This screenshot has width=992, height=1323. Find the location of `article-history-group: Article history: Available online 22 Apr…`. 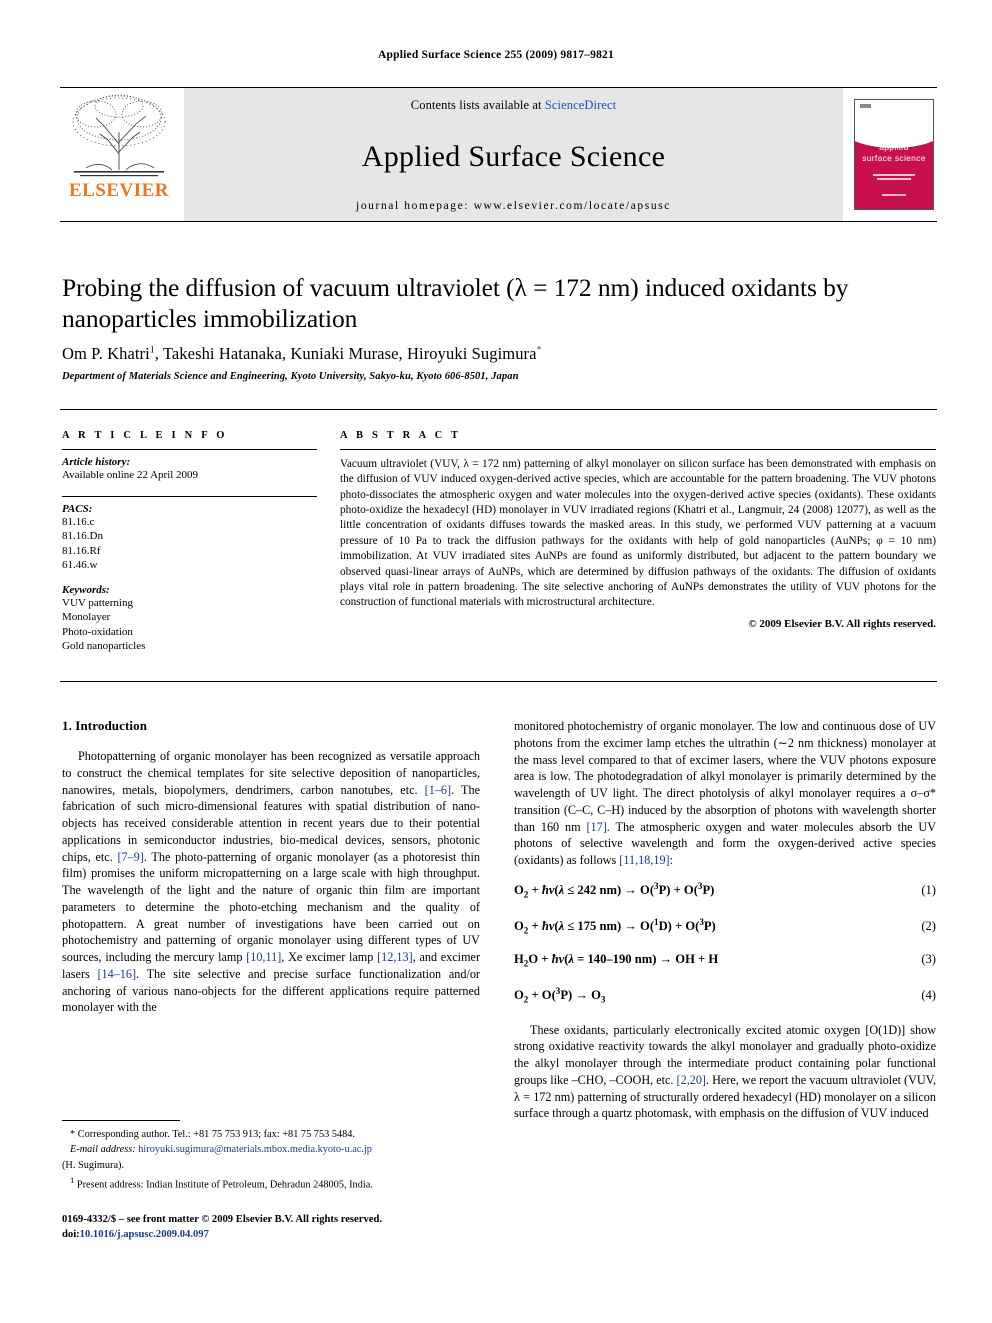

article-history-group: Article history: Available online 22 Apr… is located at coordinates (189, 469).